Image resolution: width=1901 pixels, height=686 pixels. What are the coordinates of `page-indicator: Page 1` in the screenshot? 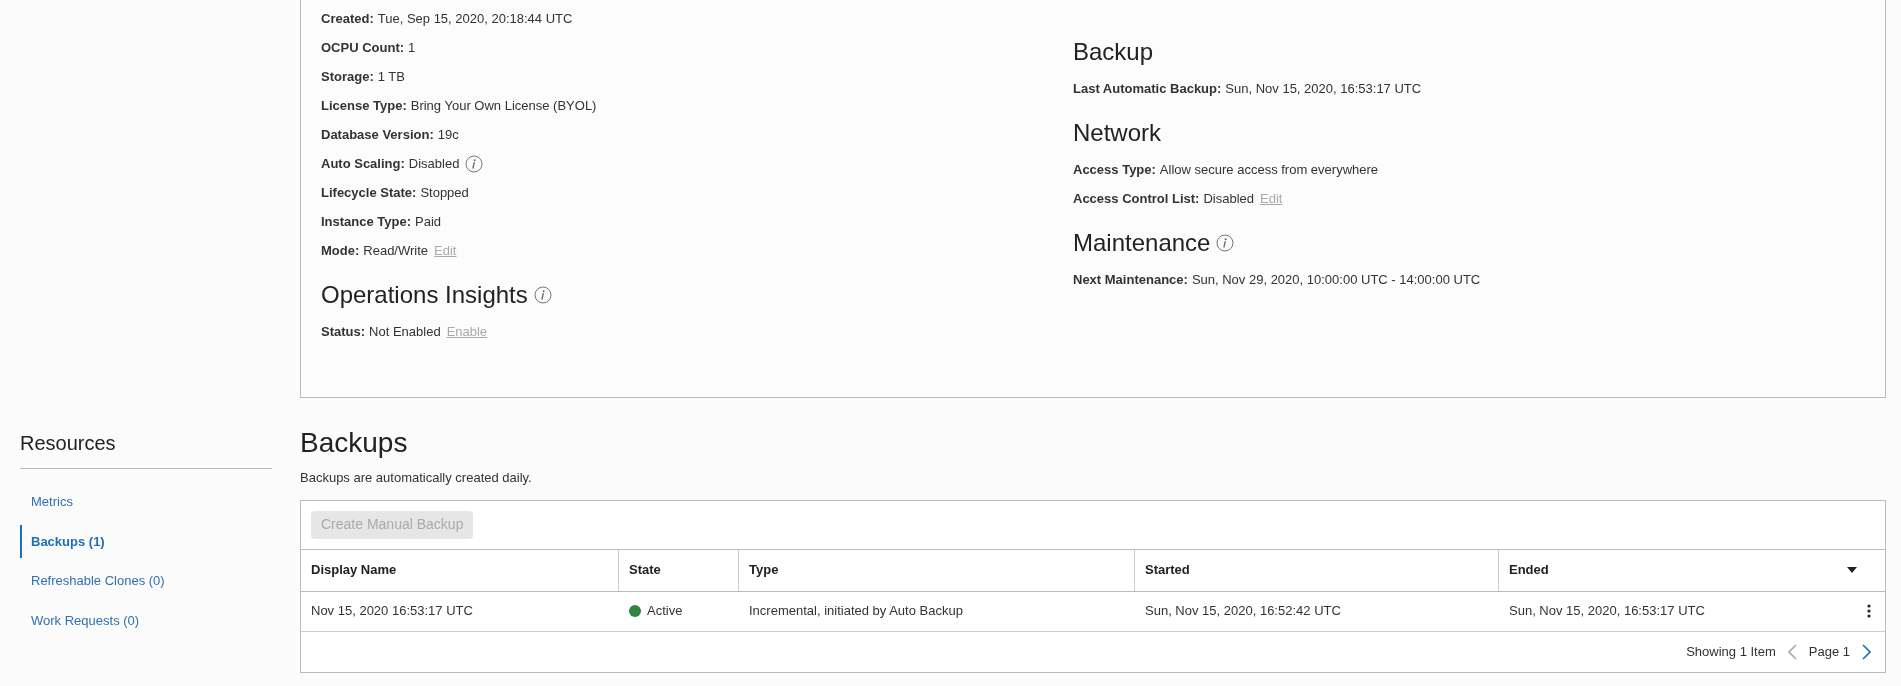 It's located at (1829, 651).